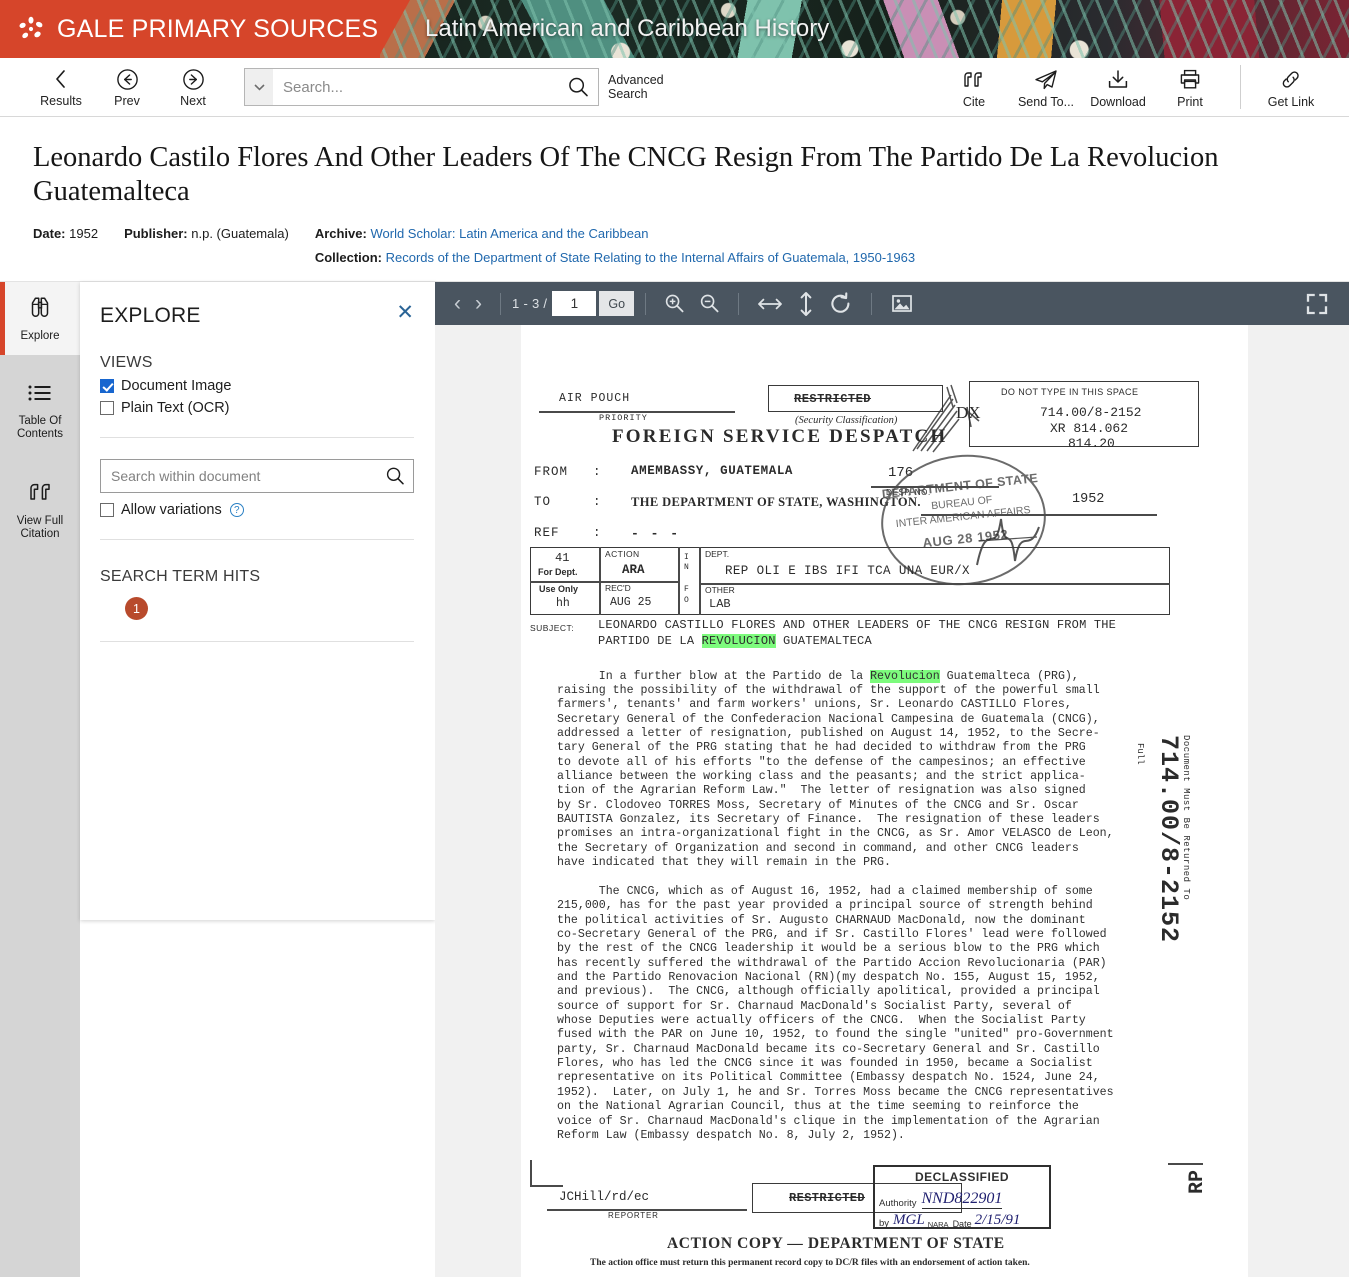 The height and width of the screenshot is (1277, 1349). I want to click on print-label: Print, so click(1190, 102).